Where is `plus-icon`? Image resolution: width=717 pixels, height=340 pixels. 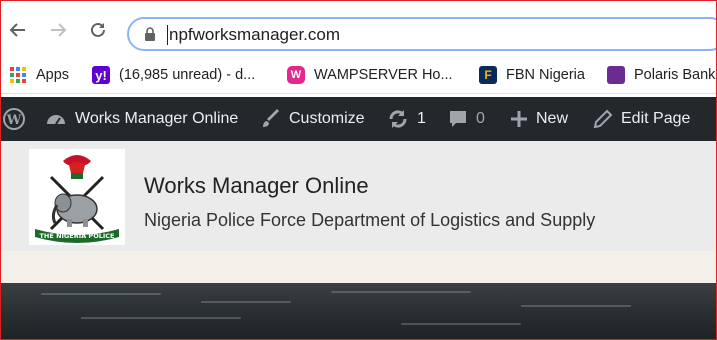 plus-icon is located at coordinates (519, 119).